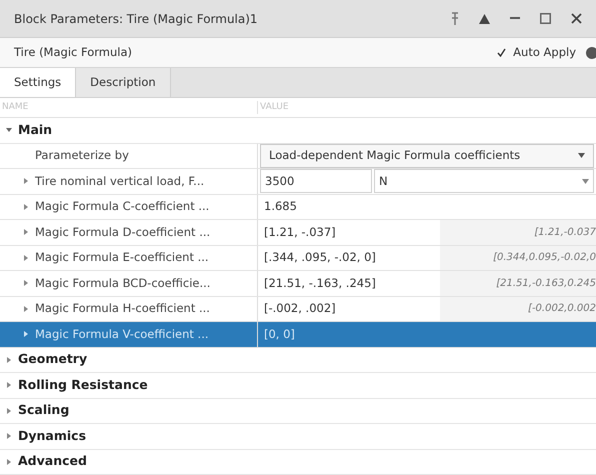 This screenshot has width=596, height=475. Describe the element at coordinates (53, 359) in the screenshot. I see `section-title: Geometry` at that location.